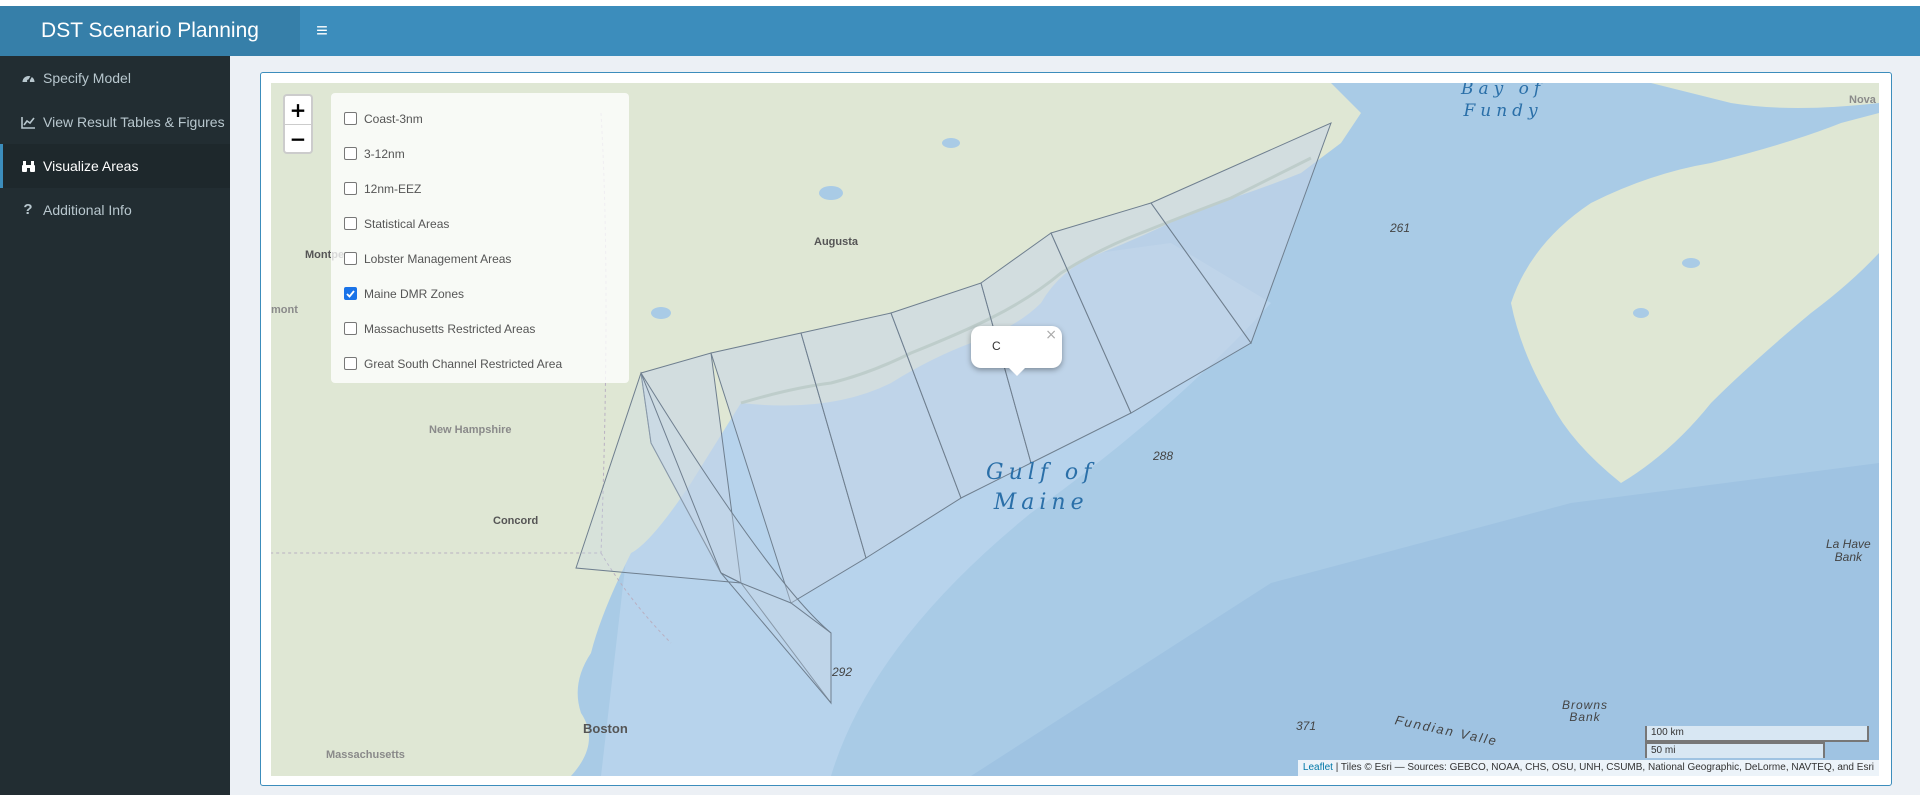 The height and width of the screenshot is (795, 1920). Describe the element at coordinates (1735, 750) in the screenshot. I see `scale-mi: 50 mi` at that location.